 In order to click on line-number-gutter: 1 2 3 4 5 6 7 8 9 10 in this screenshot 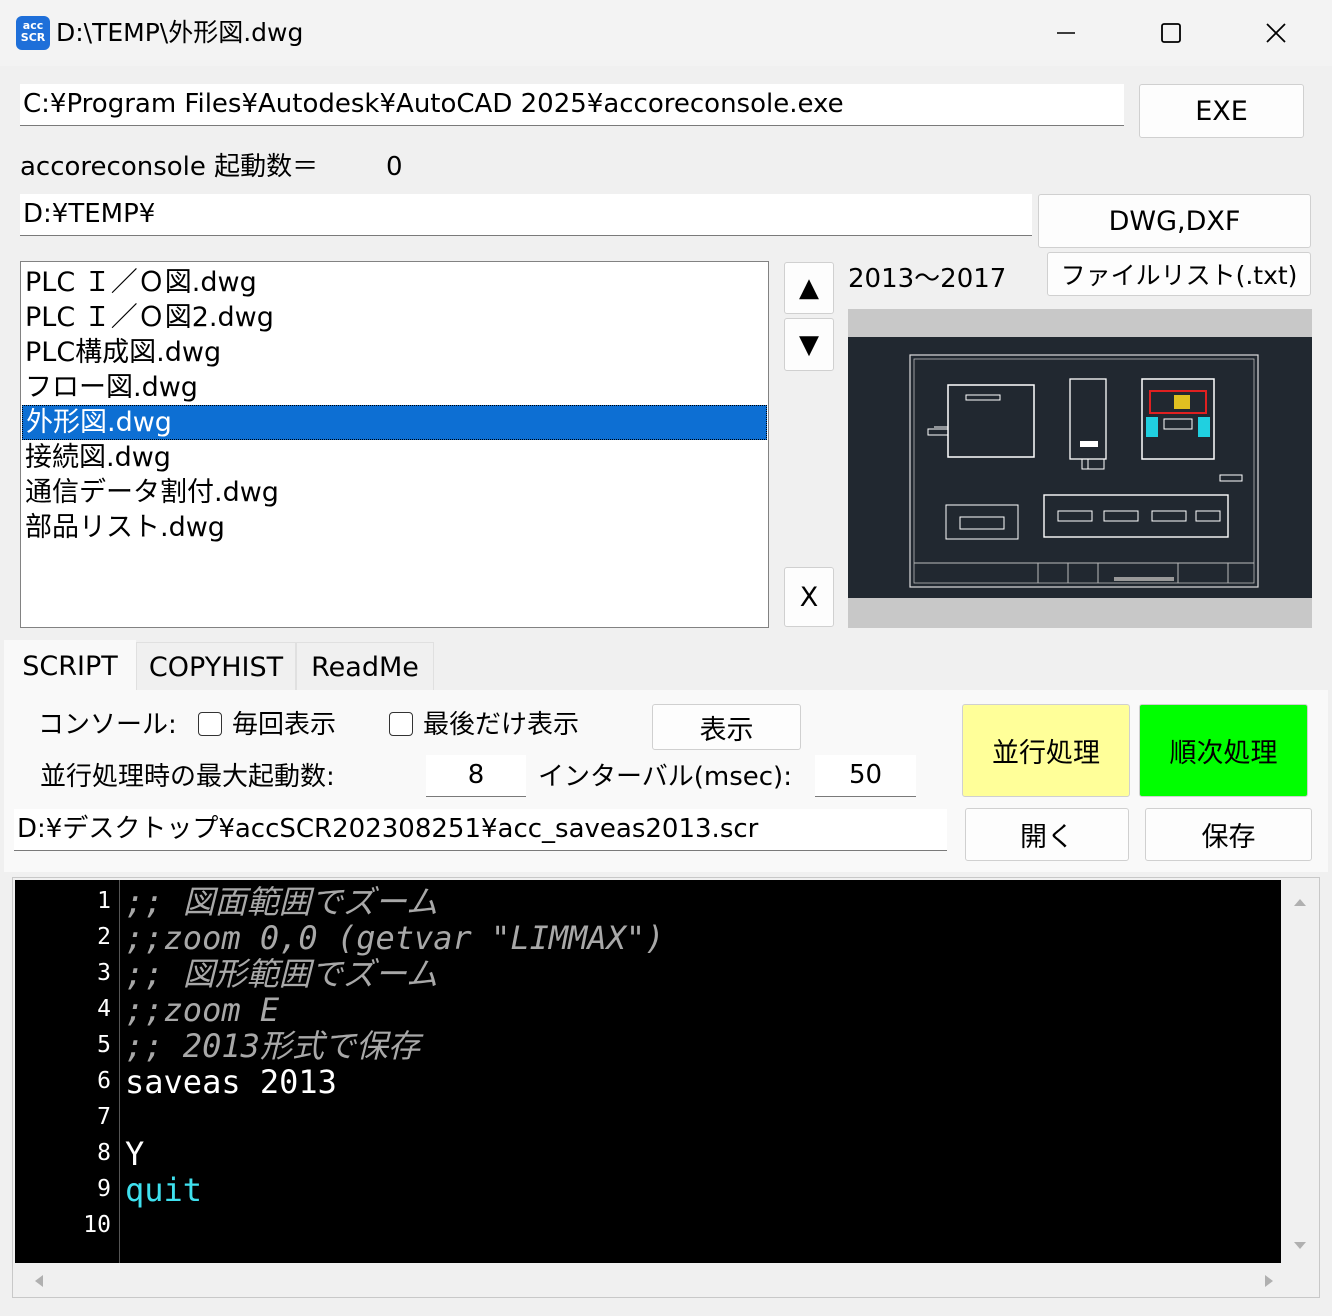, I will do `click(67, 1071)`.